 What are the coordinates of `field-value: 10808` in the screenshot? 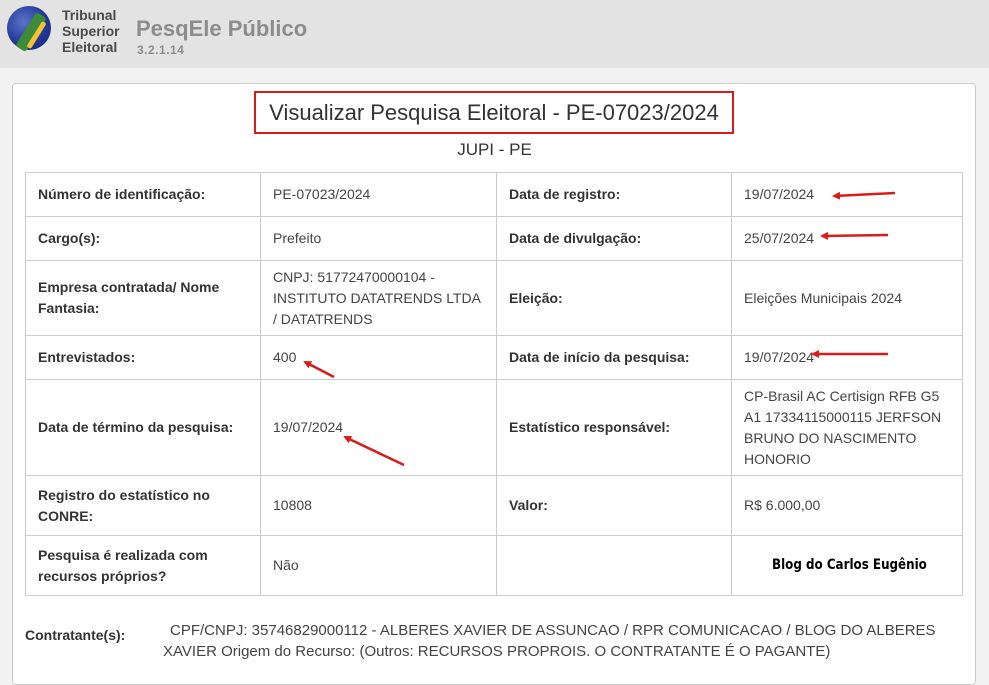 It's located at (378, 505).